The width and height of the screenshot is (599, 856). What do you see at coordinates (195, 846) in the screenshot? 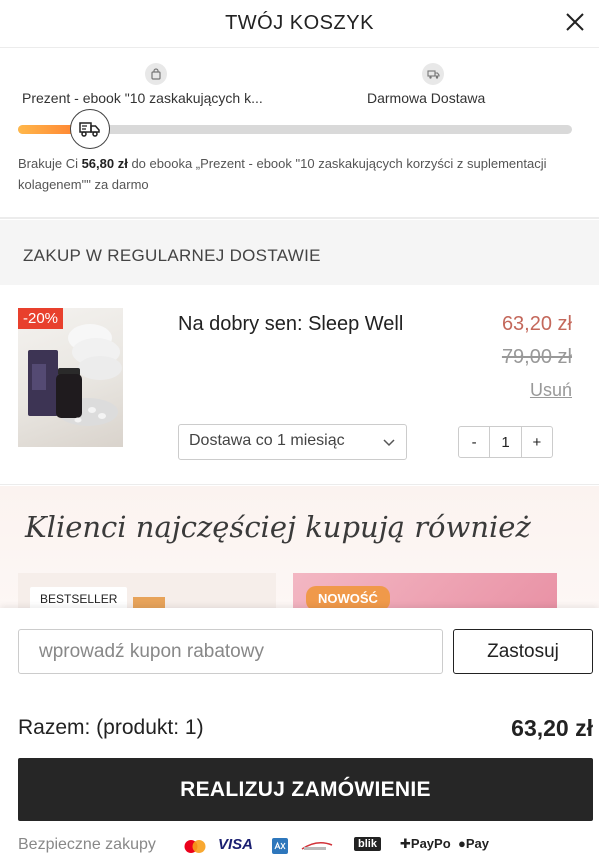
I see `mastercard-icon` at bounding box center [195, 846].